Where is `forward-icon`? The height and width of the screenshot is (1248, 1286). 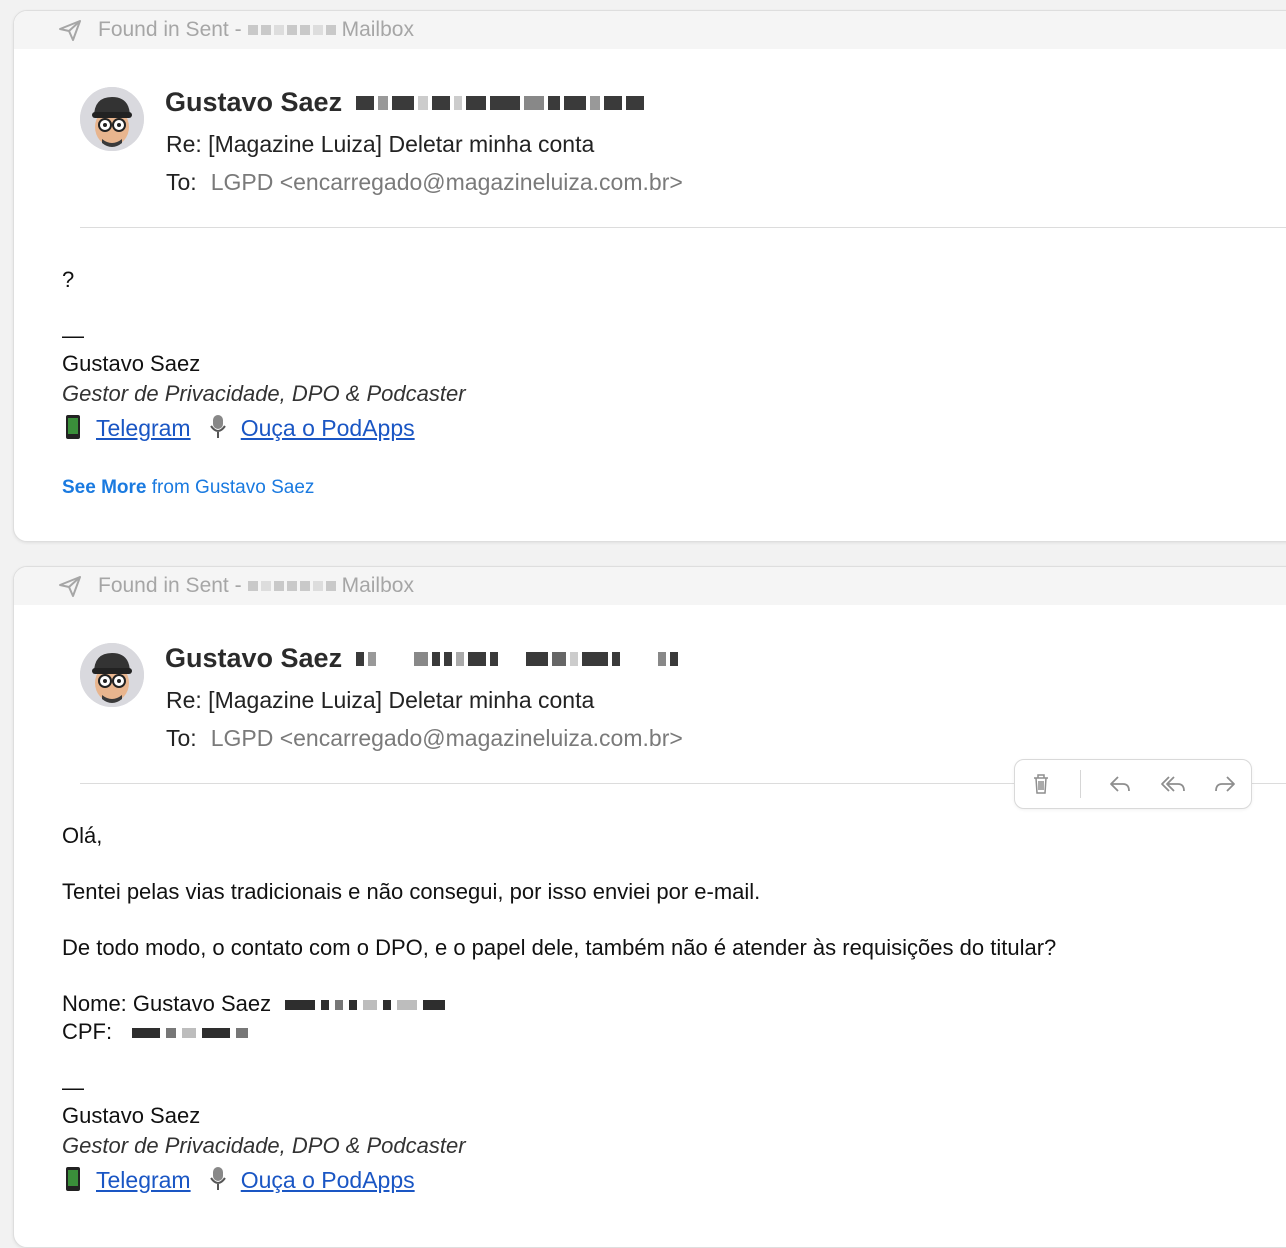 forward-icon is located at coordinates (1225, 784).